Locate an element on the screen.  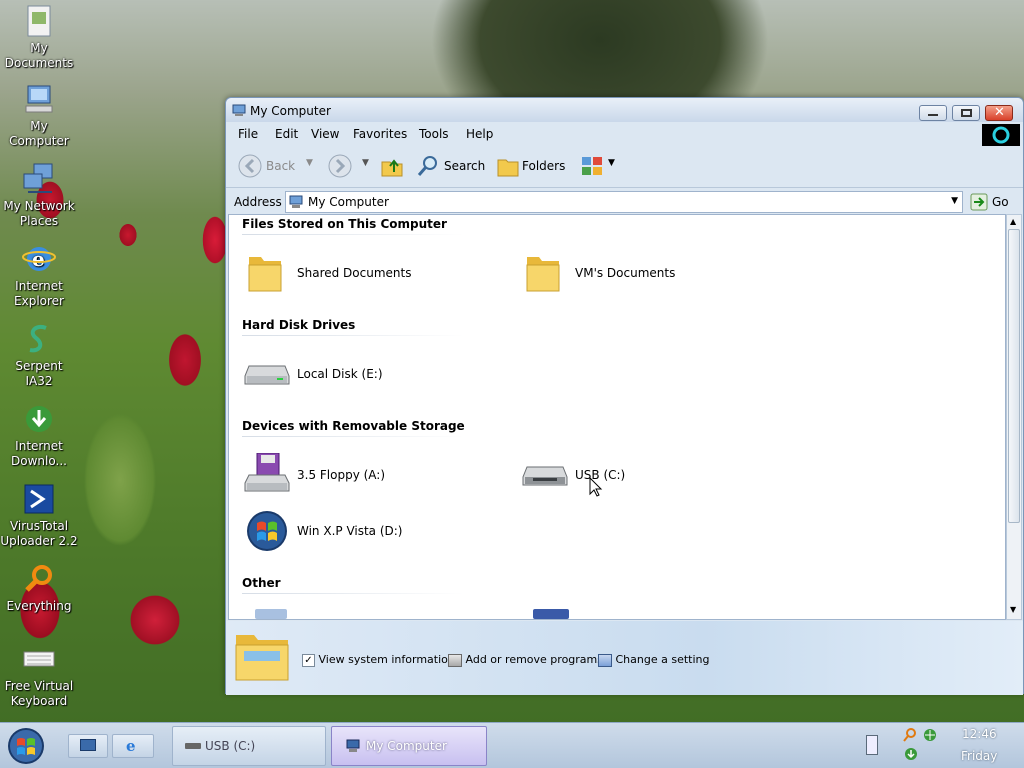
desktop-icon-serpent: Serpent IA32 is located at coordinates (39, 355).